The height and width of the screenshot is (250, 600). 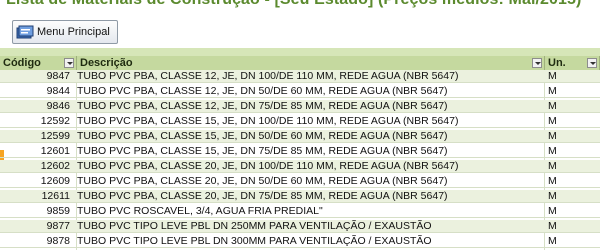 What do you see at coordinates (58, 106) in the screenshot?
I see `cell-codigo: 9846` at bounding box center [58, 106].